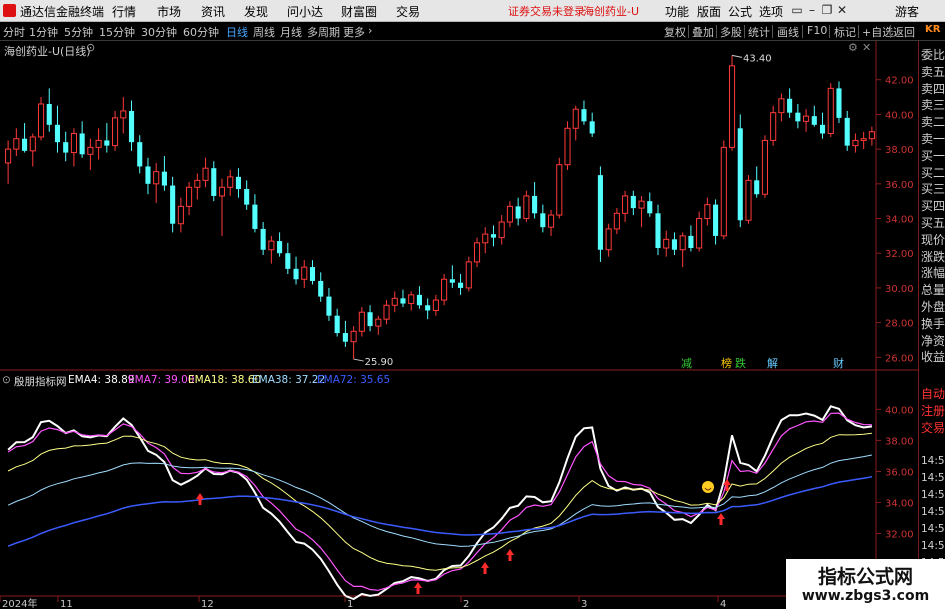  What do you see at coordinates (159, 32) in the screenshot?
I see `period-30min: 30分钟` at bounding box center [159, 32].